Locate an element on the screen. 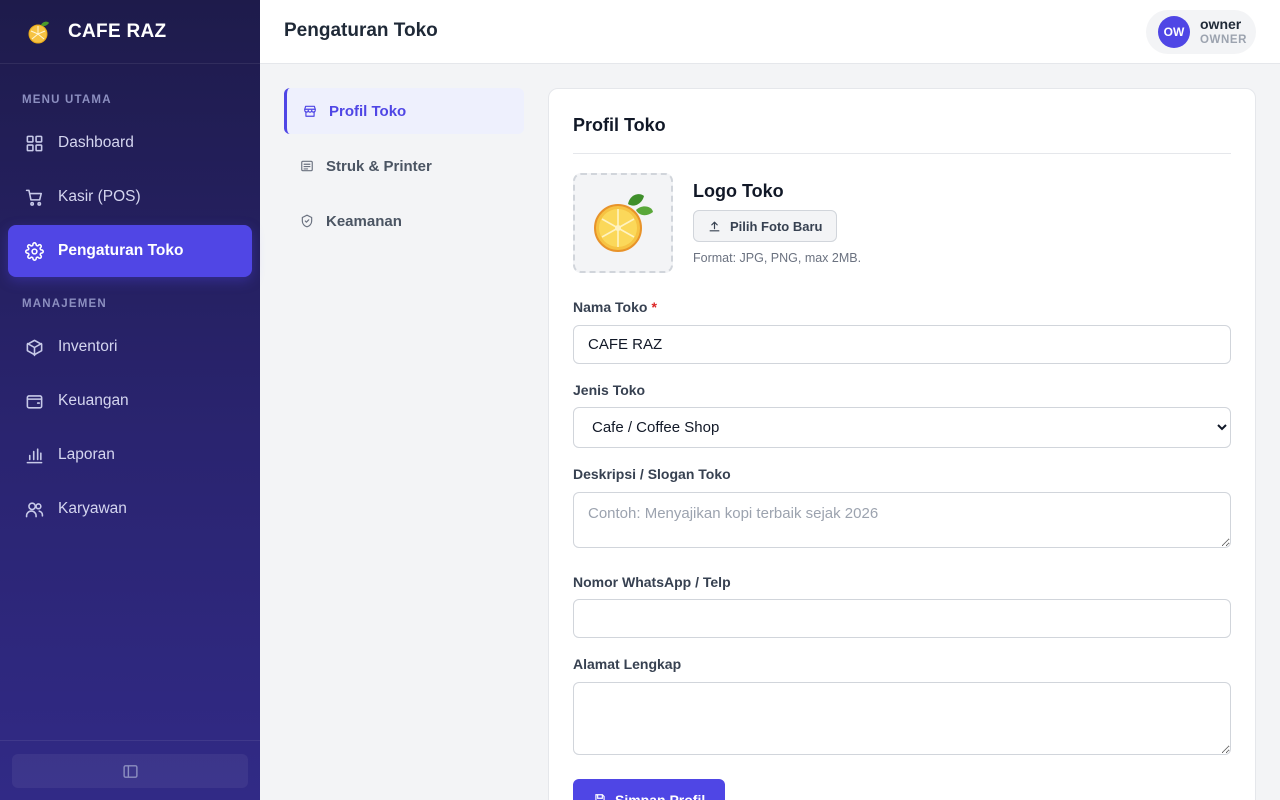 The width and height of the screenshot is (1280, 800). section-title-manajemen: MANAJEMEN is located at coordinates (64, 304).